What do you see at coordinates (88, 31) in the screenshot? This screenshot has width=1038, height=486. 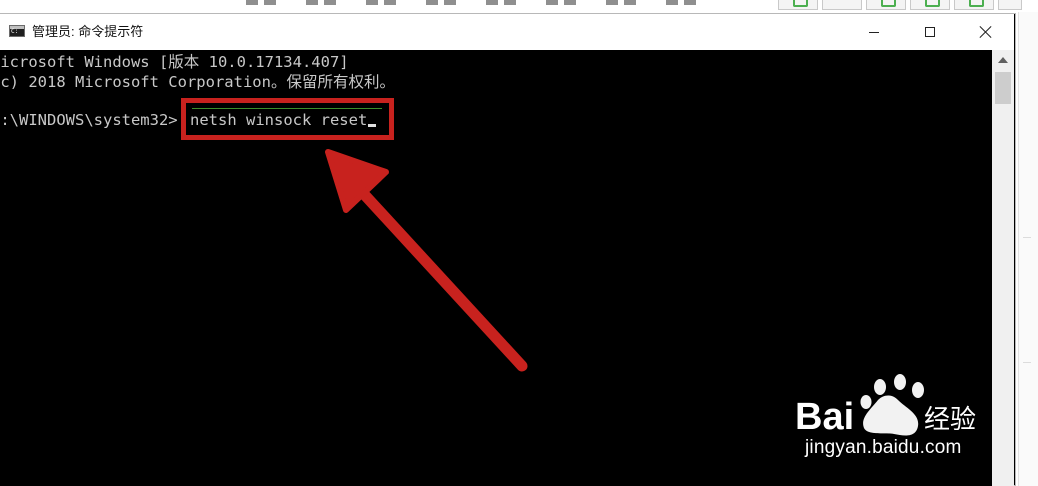 I see `window-title: 管理员: 命令提示符` at bounding box center [88, 31].